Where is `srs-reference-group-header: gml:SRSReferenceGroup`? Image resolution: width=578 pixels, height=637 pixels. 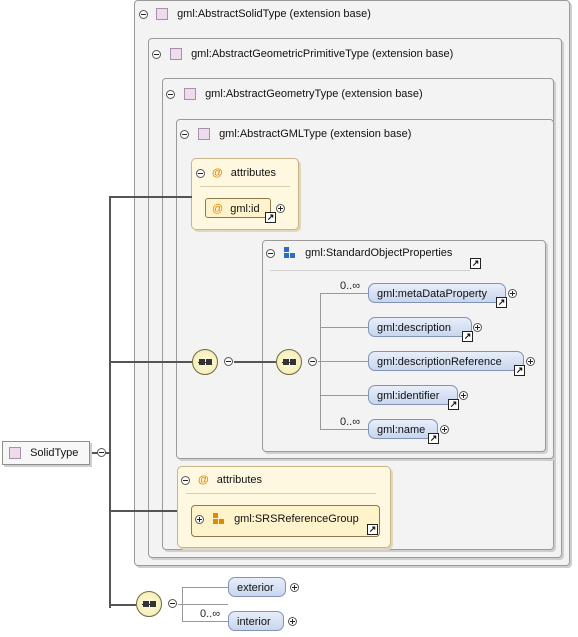 srs-reference-group-header: gml:SRSReferenceGroup is located at coordinates (286, 519).